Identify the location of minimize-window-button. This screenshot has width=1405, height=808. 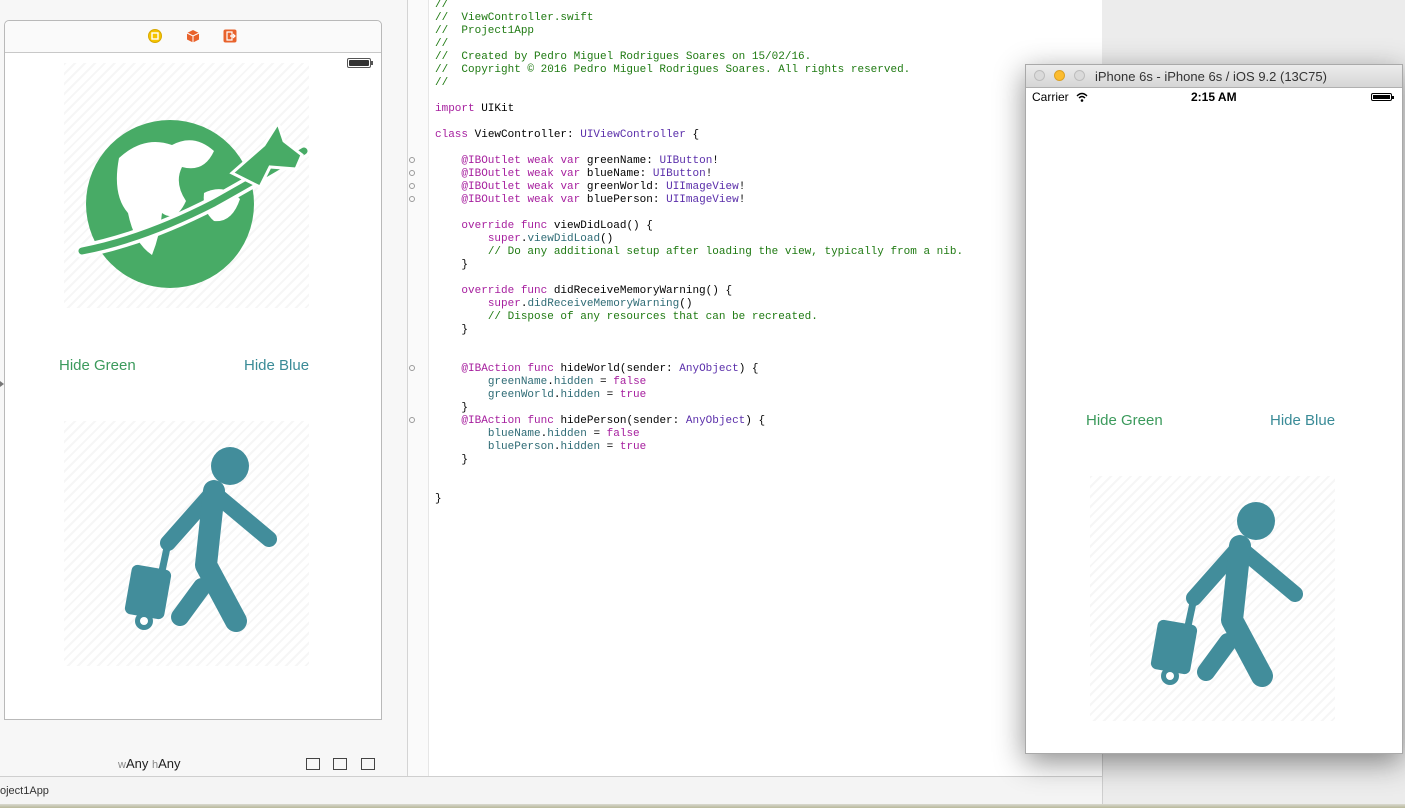
(1059, 75).